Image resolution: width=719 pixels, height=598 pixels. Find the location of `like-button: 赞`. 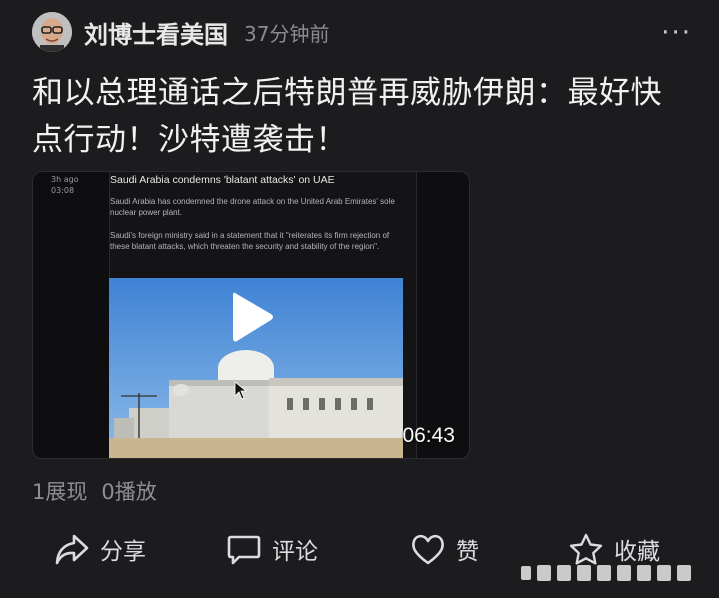

like-button: 赞 is located at coordinates (444, 549).